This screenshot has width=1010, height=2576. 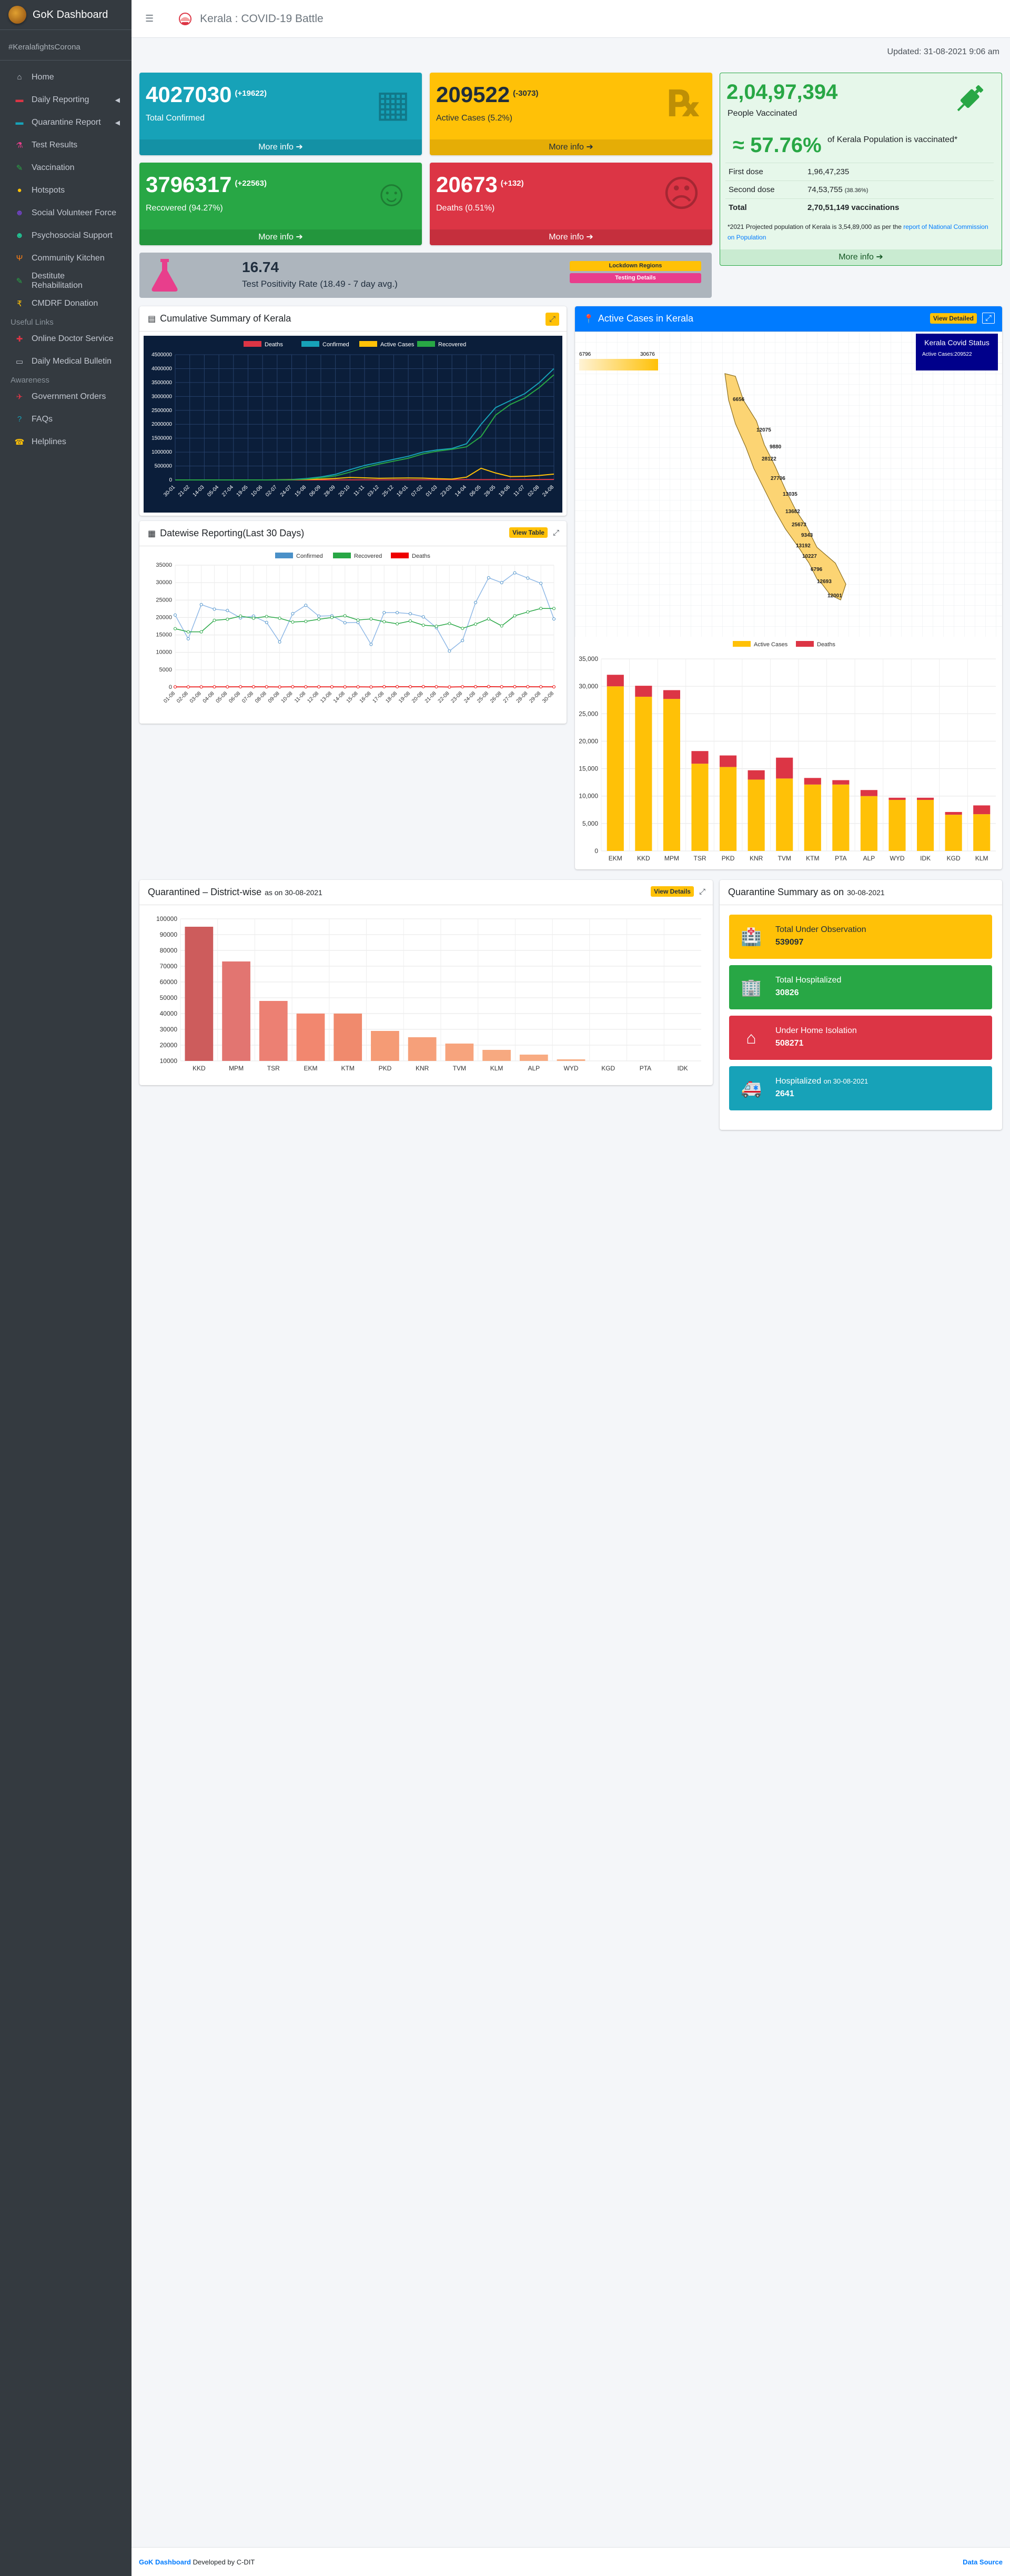 I want to click on quarantined-title: Quarantined – District-wise, so click(x=205, y=892).